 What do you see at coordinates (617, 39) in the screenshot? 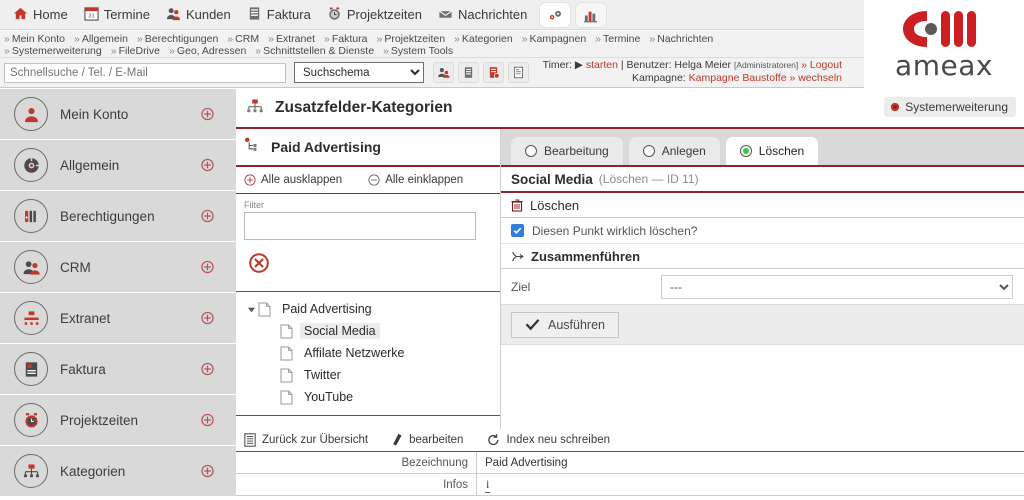
I see `breadcrumb-item: » Termine` at bounding box center [617, 39].